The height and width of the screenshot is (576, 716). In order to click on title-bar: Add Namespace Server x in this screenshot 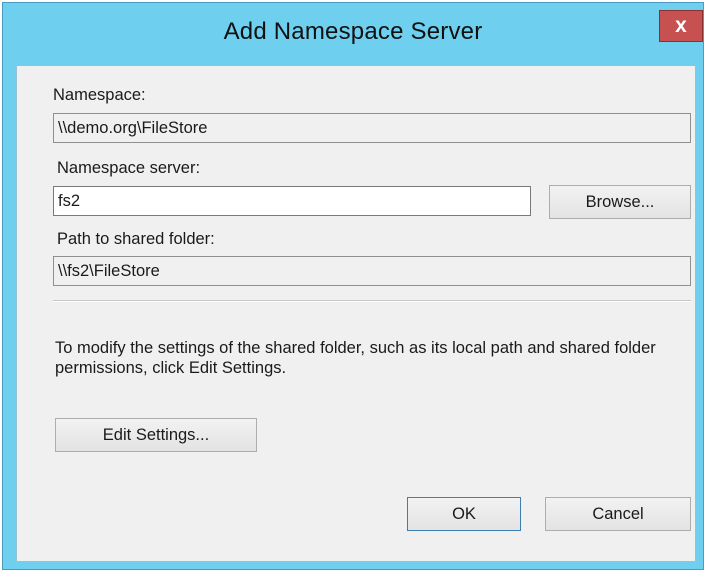, I will do `click(353, 34)`.